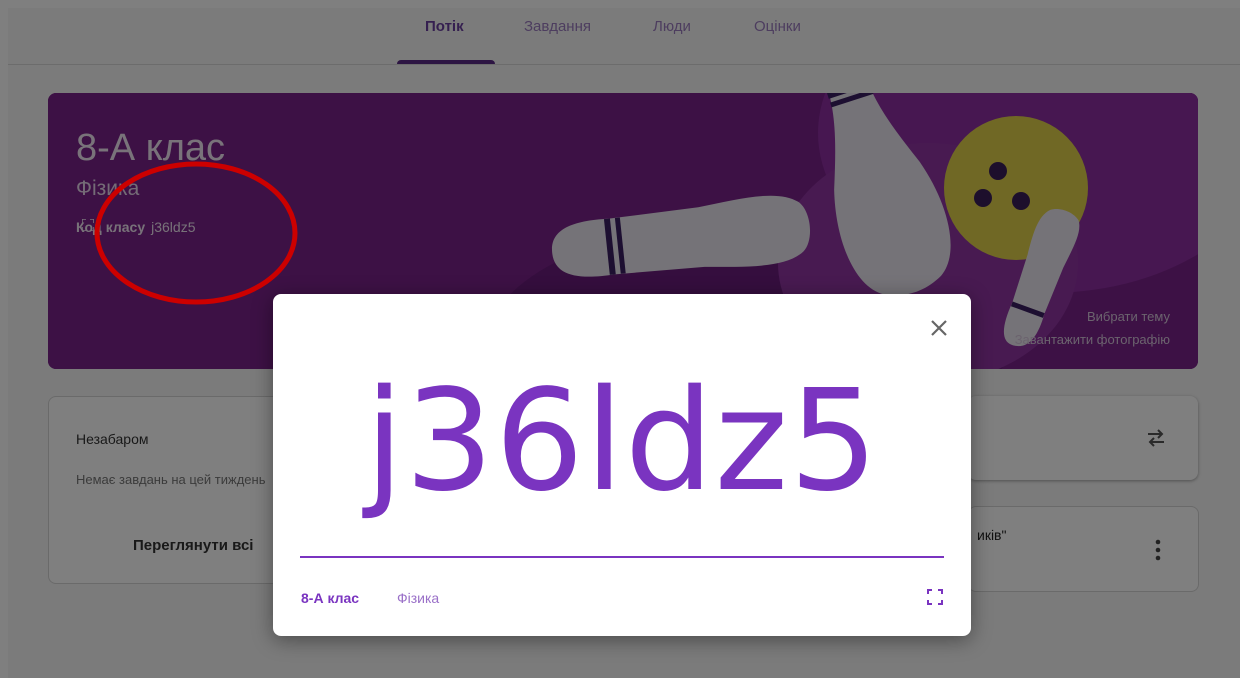 The image size is (1240, 678). Describe the element at coordinates (418, 598) in the screenshot. I see `dialog-subject: Фізика` at that location.